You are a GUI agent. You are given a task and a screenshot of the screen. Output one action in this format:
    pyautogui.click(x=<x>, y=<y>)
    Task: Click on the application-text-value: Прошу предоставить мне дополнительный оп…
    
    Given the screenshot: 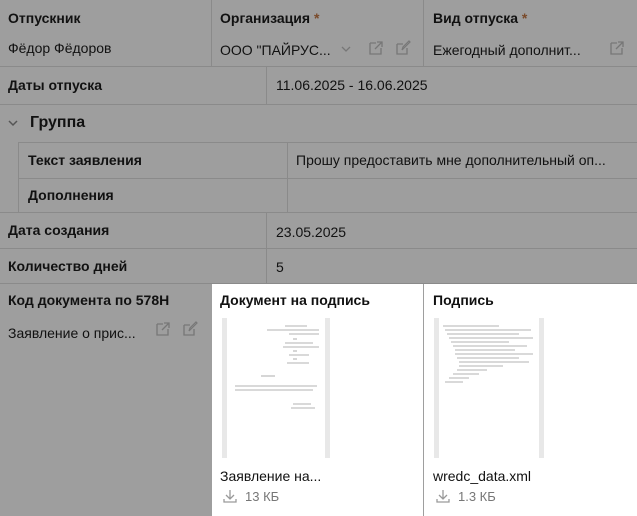 What is the action you would take?
    pyautogui.click(x=462, y=160)
    